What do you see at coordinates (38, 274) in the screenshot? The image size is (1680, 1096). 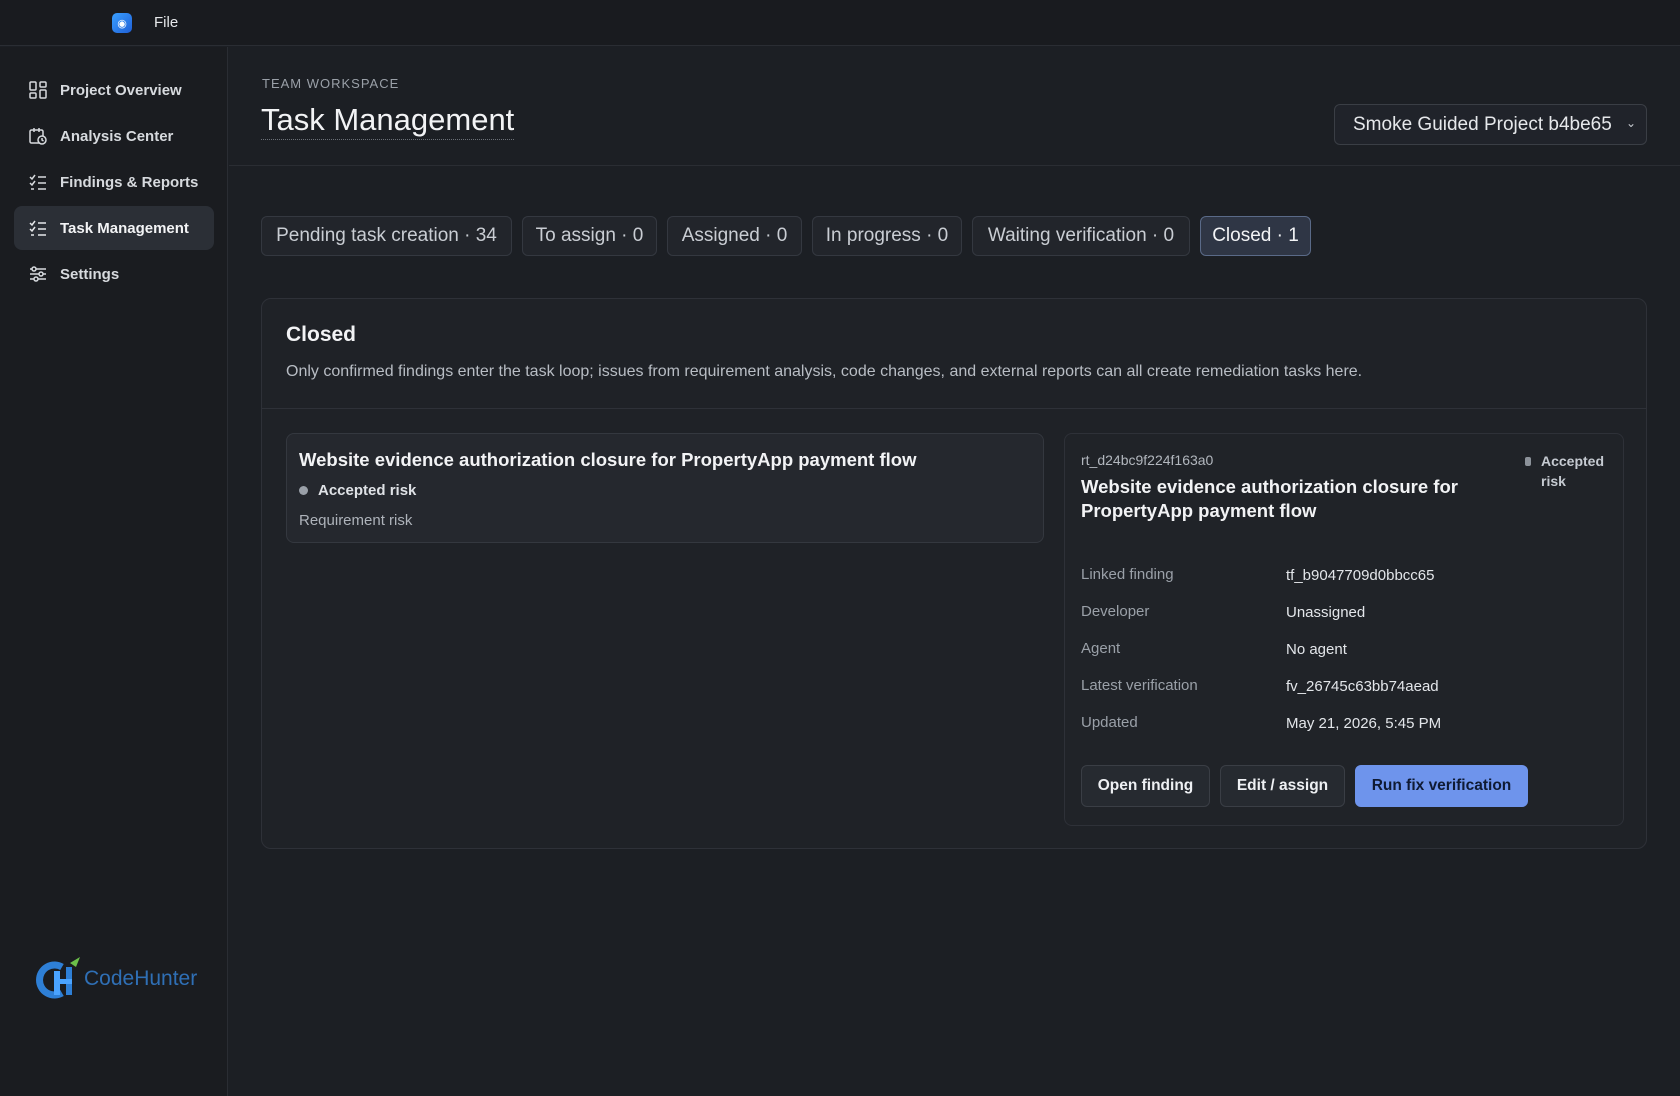 I see `sliders-icon` at bounding box center [38, 274].